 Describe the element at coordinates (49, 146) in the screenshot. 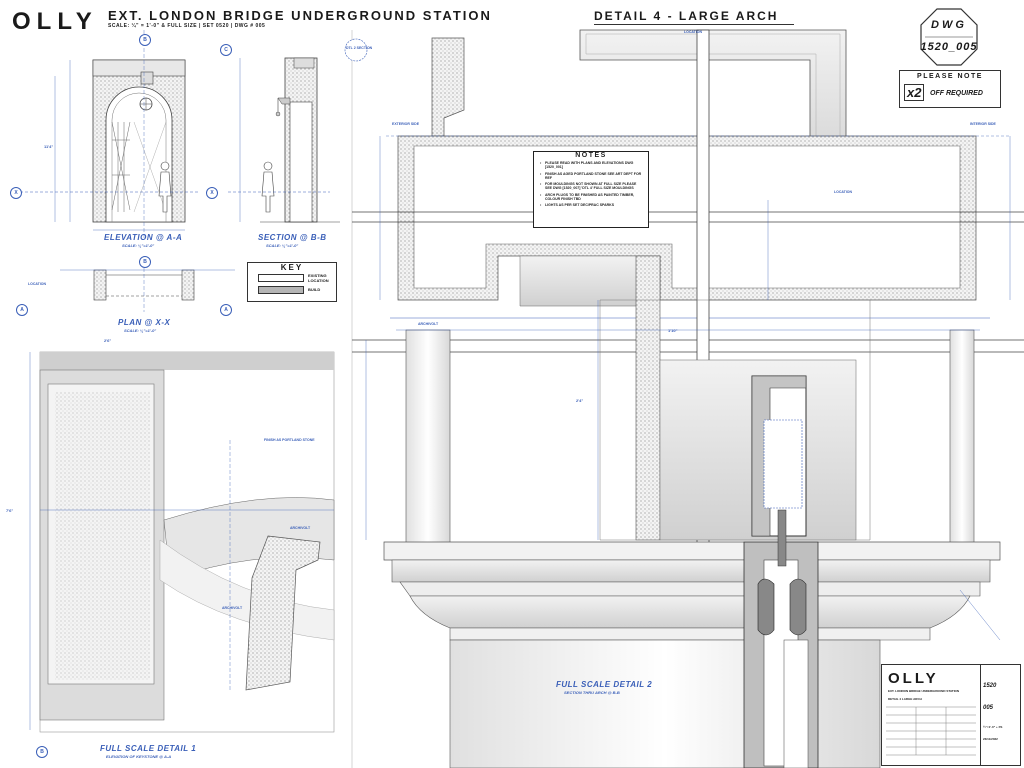

I see `dim-elev-height: 11'4"` at that location.